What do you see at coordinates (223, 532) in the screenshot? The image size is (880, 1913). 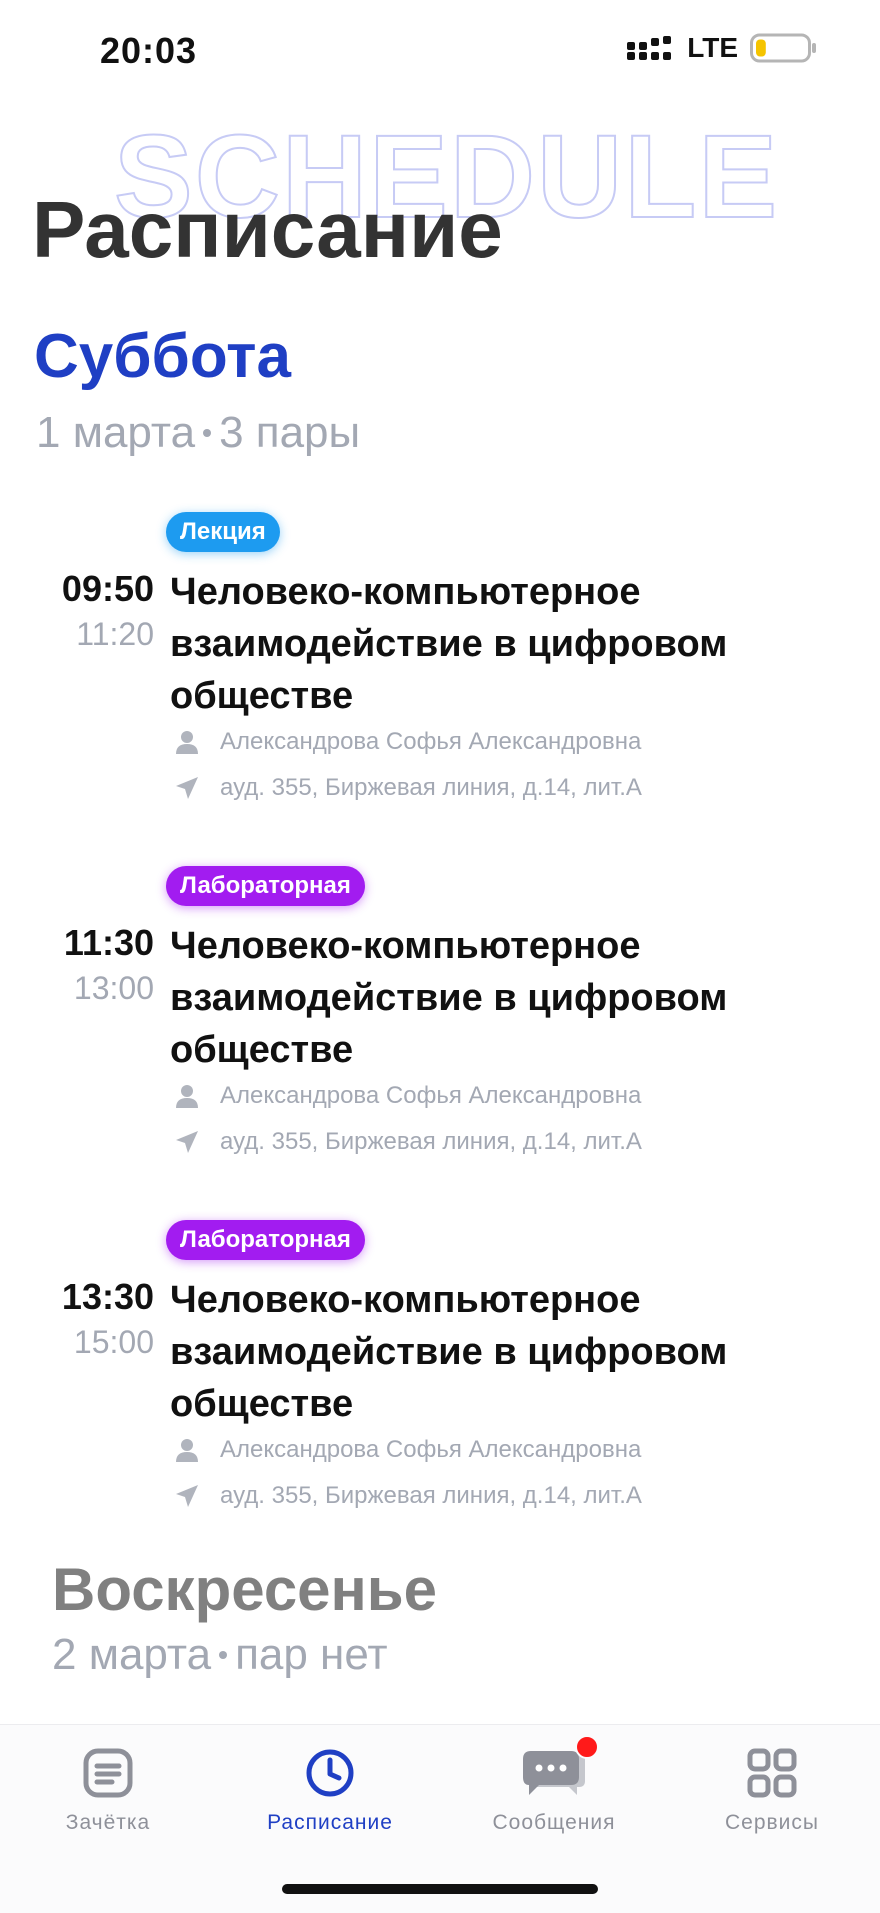 I see `lesson-type-badge: Лекция` at bounding box center [223, 532].